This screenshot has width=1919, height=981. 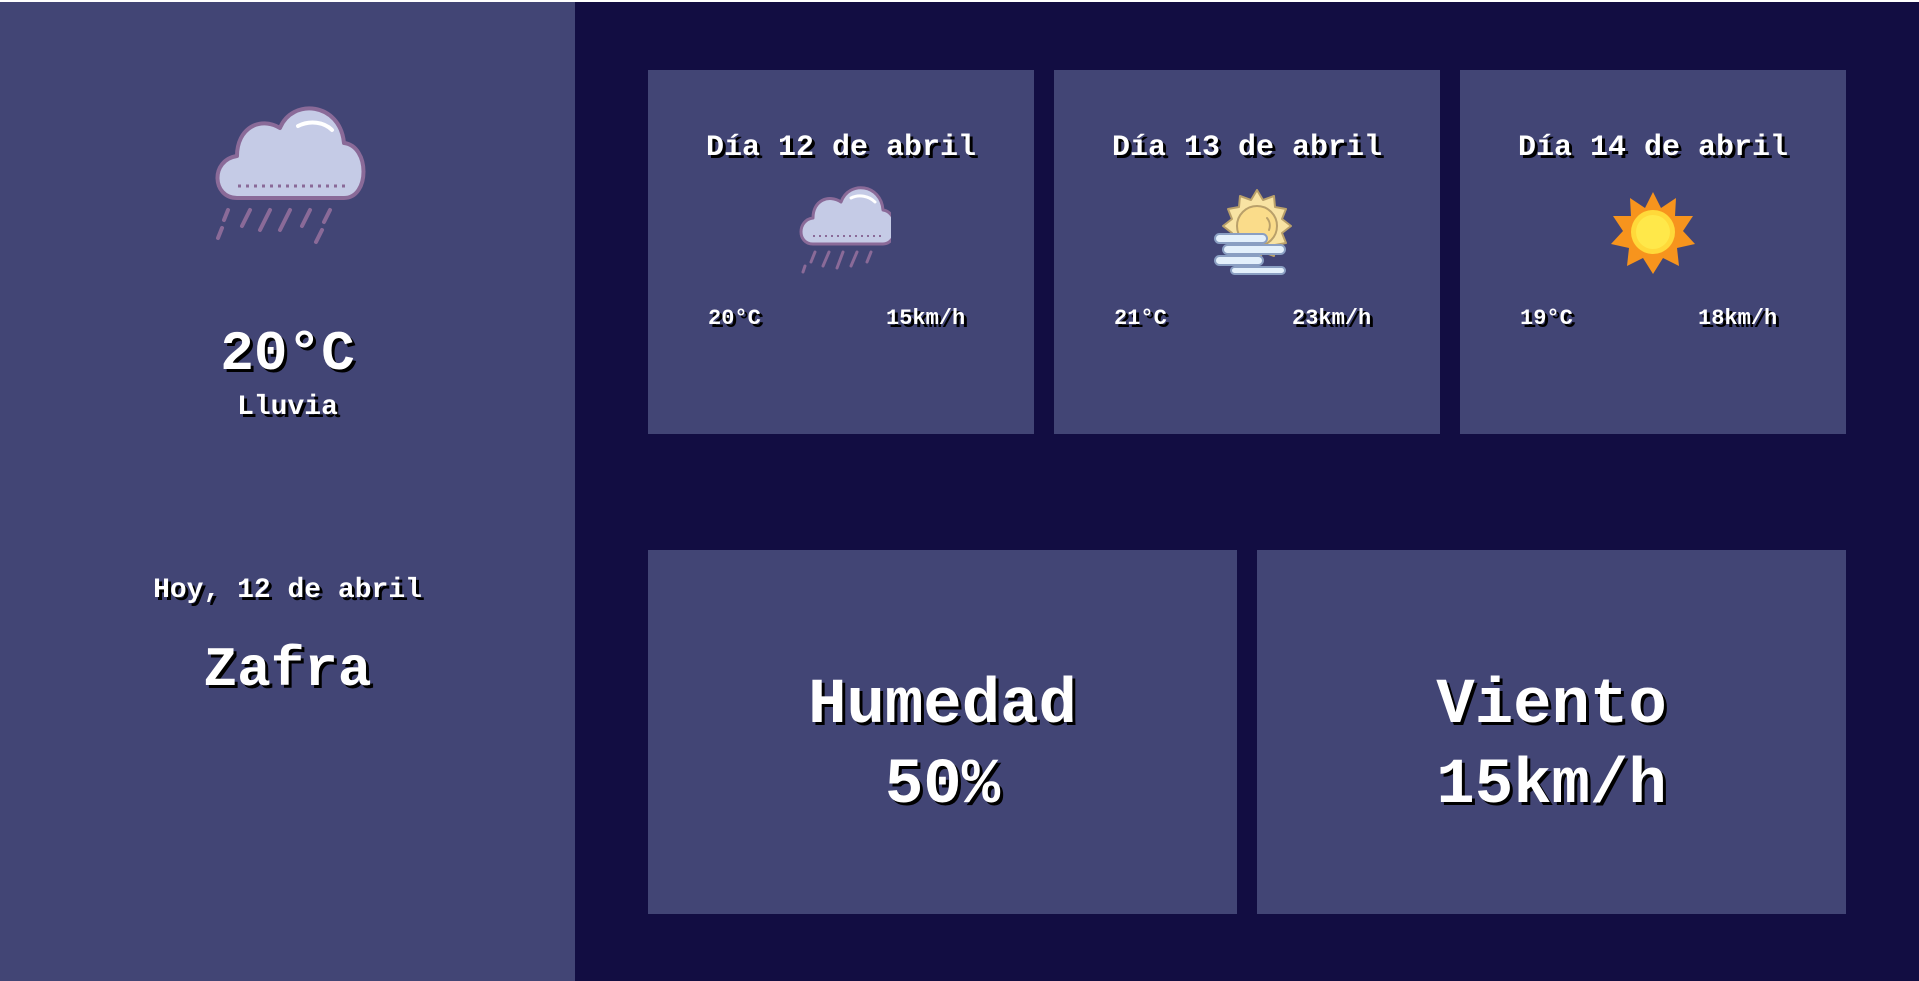 What do you see at coordinates (1653, 148) in the screenshot?
I see `forecast-day-title: Día 14 de abril` at bounding box center [1653, 148].